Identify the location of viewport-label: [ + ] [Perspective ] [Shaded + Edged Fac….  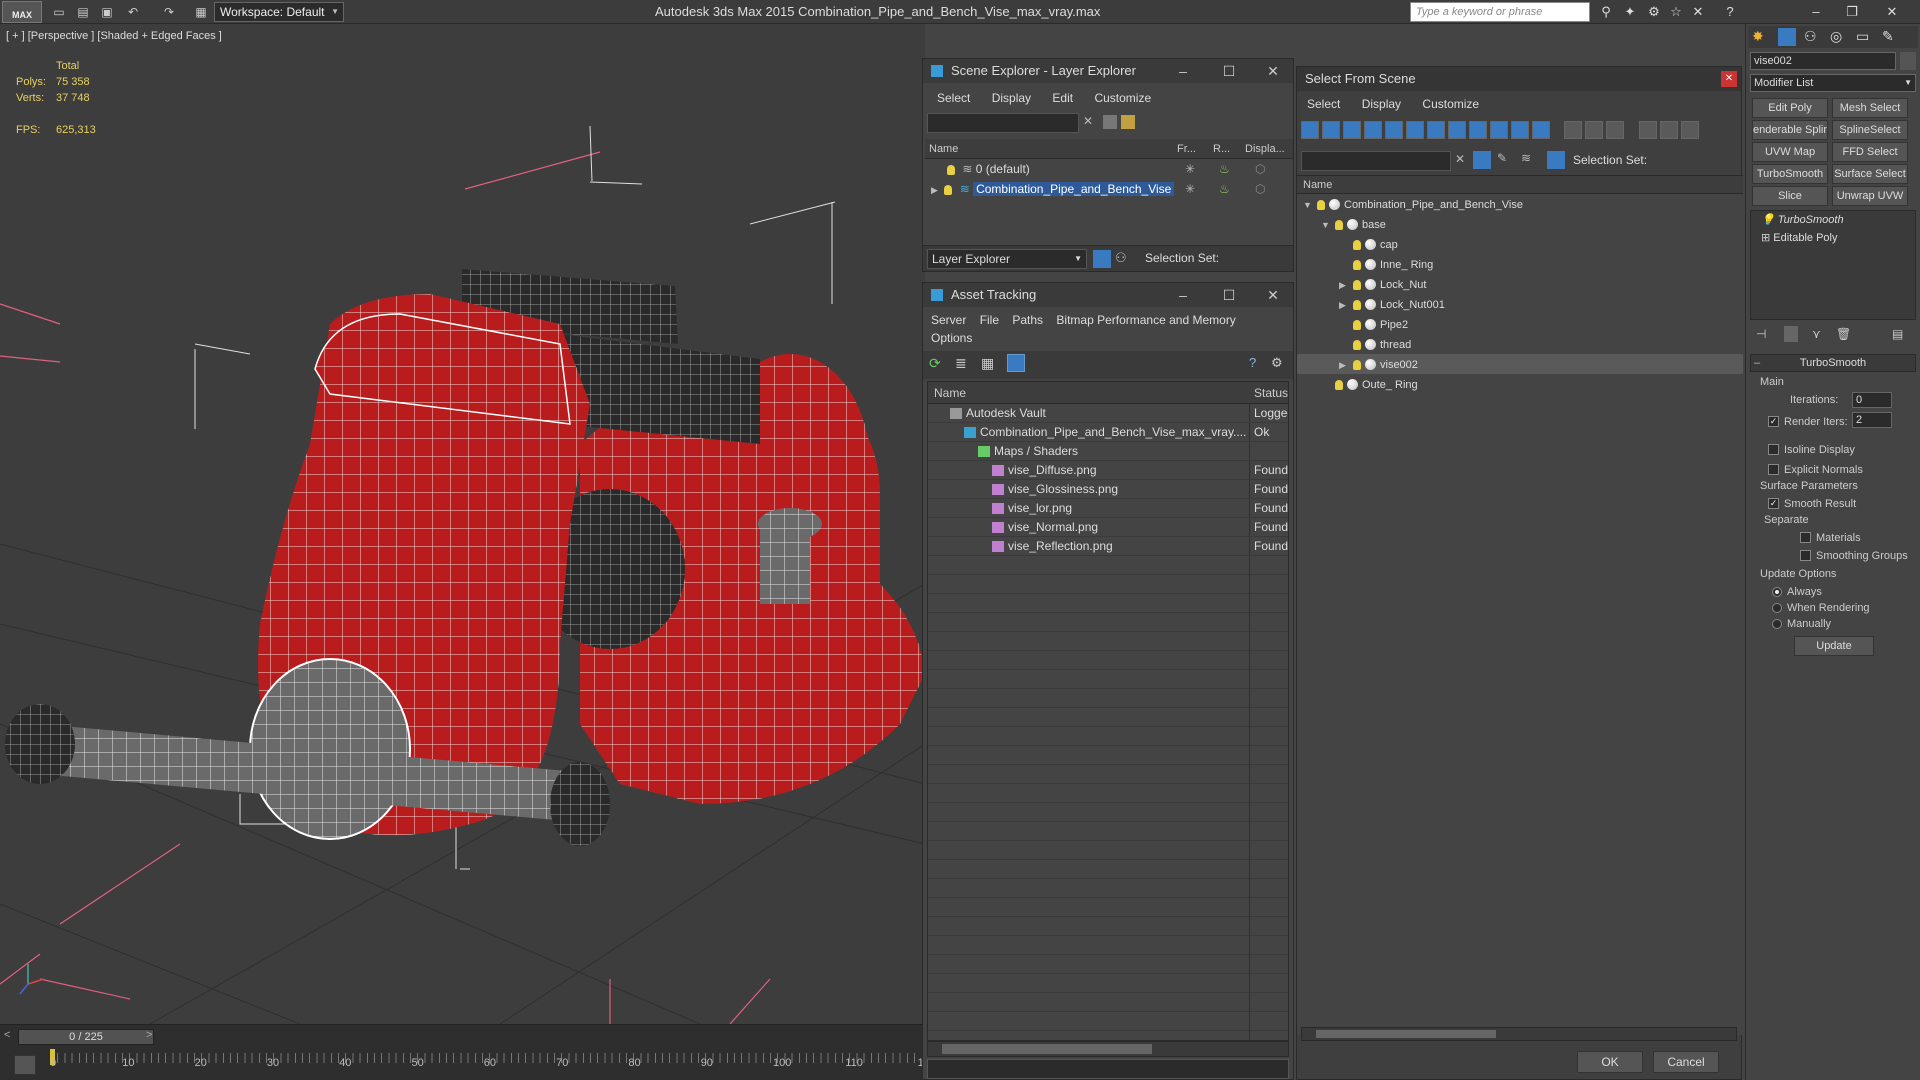
(114, 36).